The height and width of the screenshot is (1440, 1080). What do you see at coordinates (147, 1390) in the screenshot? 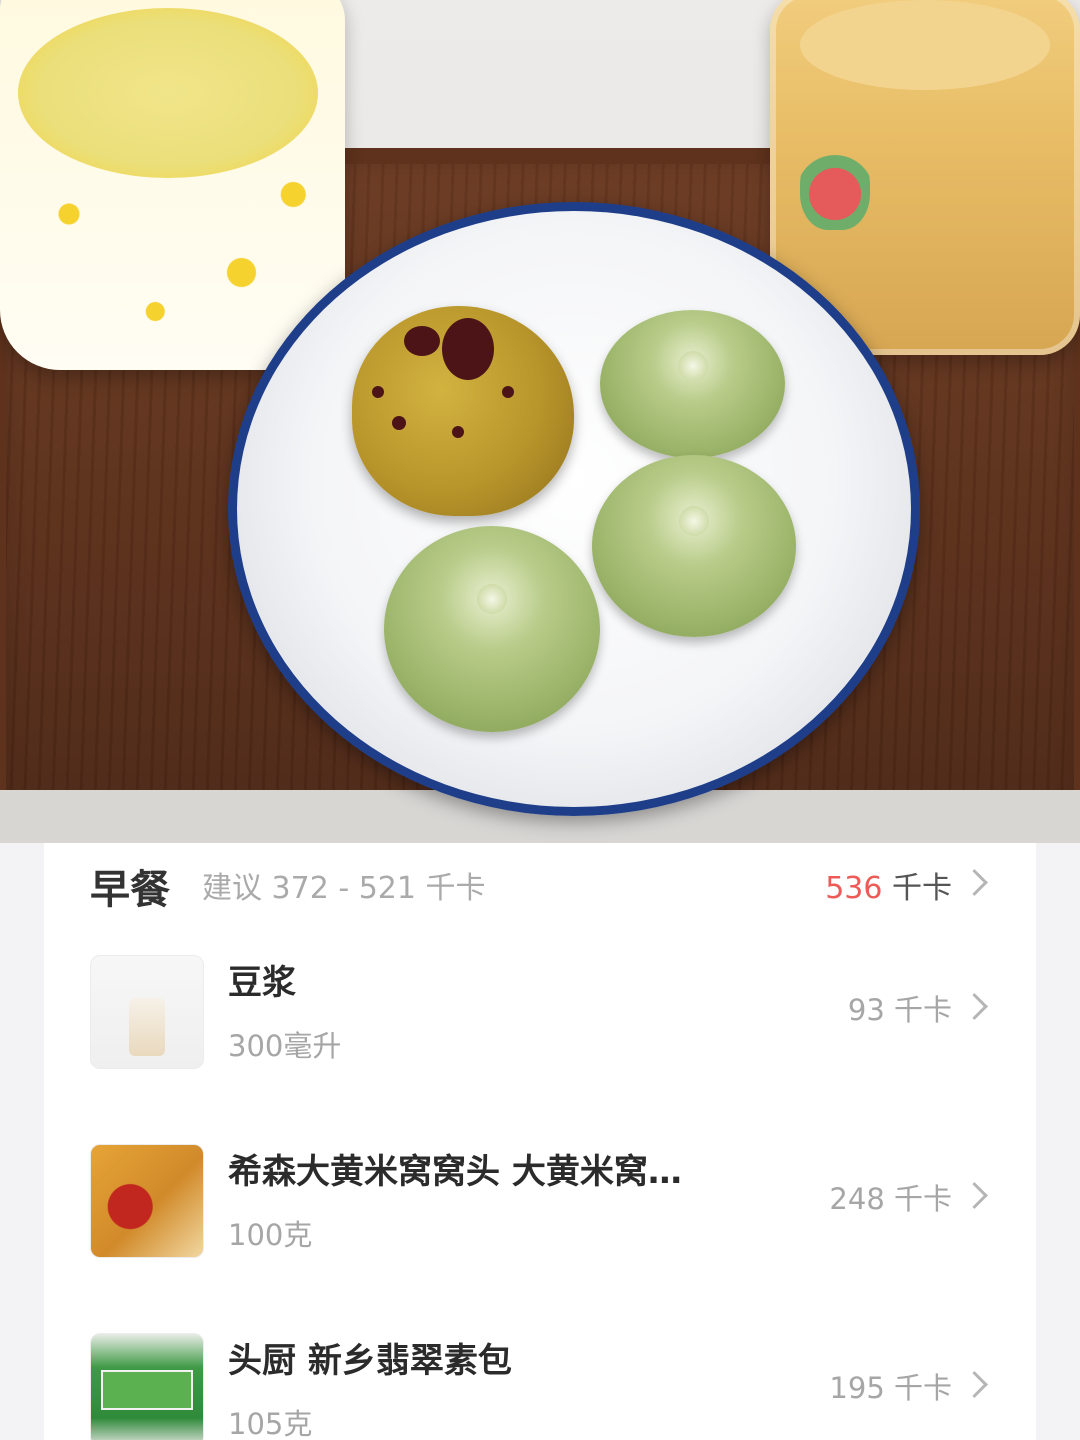
I see `package-label` at bounding box center [147, 1390].